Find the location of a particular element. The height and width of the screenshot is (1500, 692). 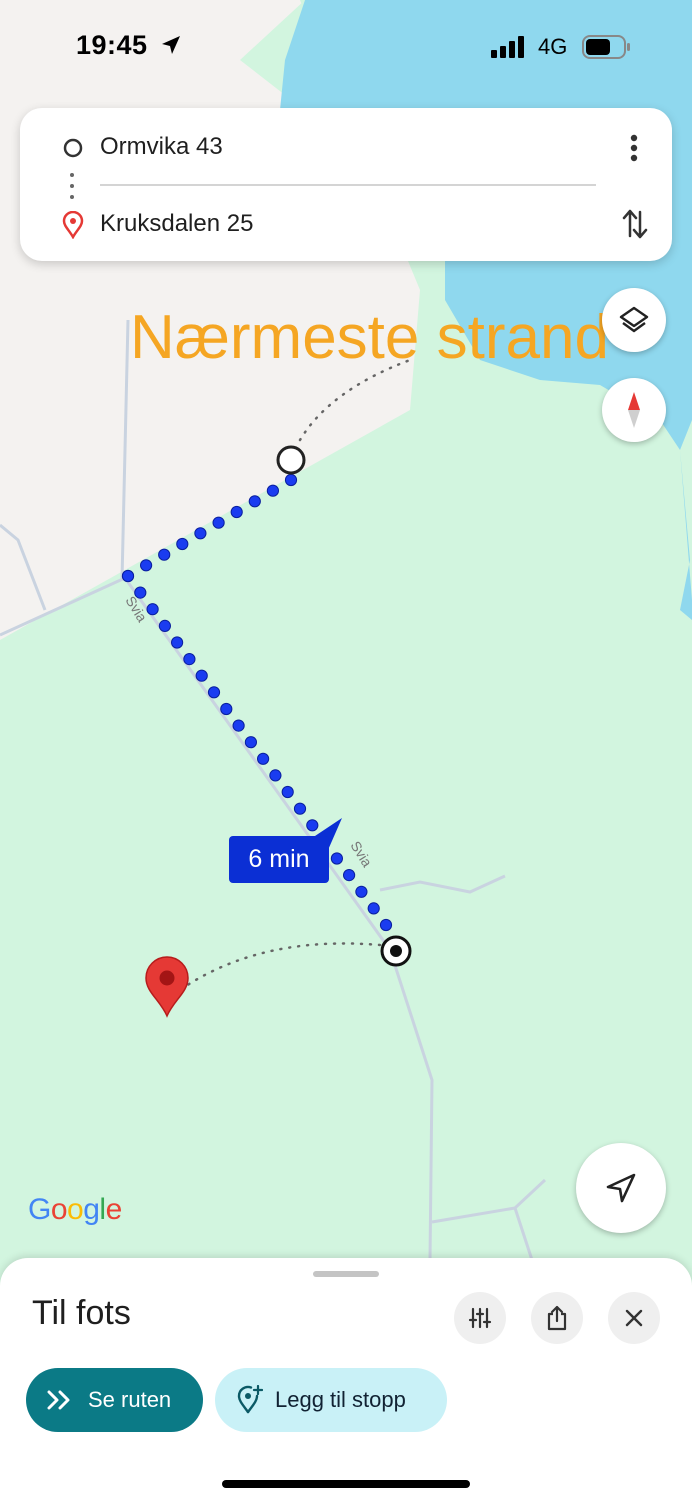

options-button is located at coordinates (480, 1318).